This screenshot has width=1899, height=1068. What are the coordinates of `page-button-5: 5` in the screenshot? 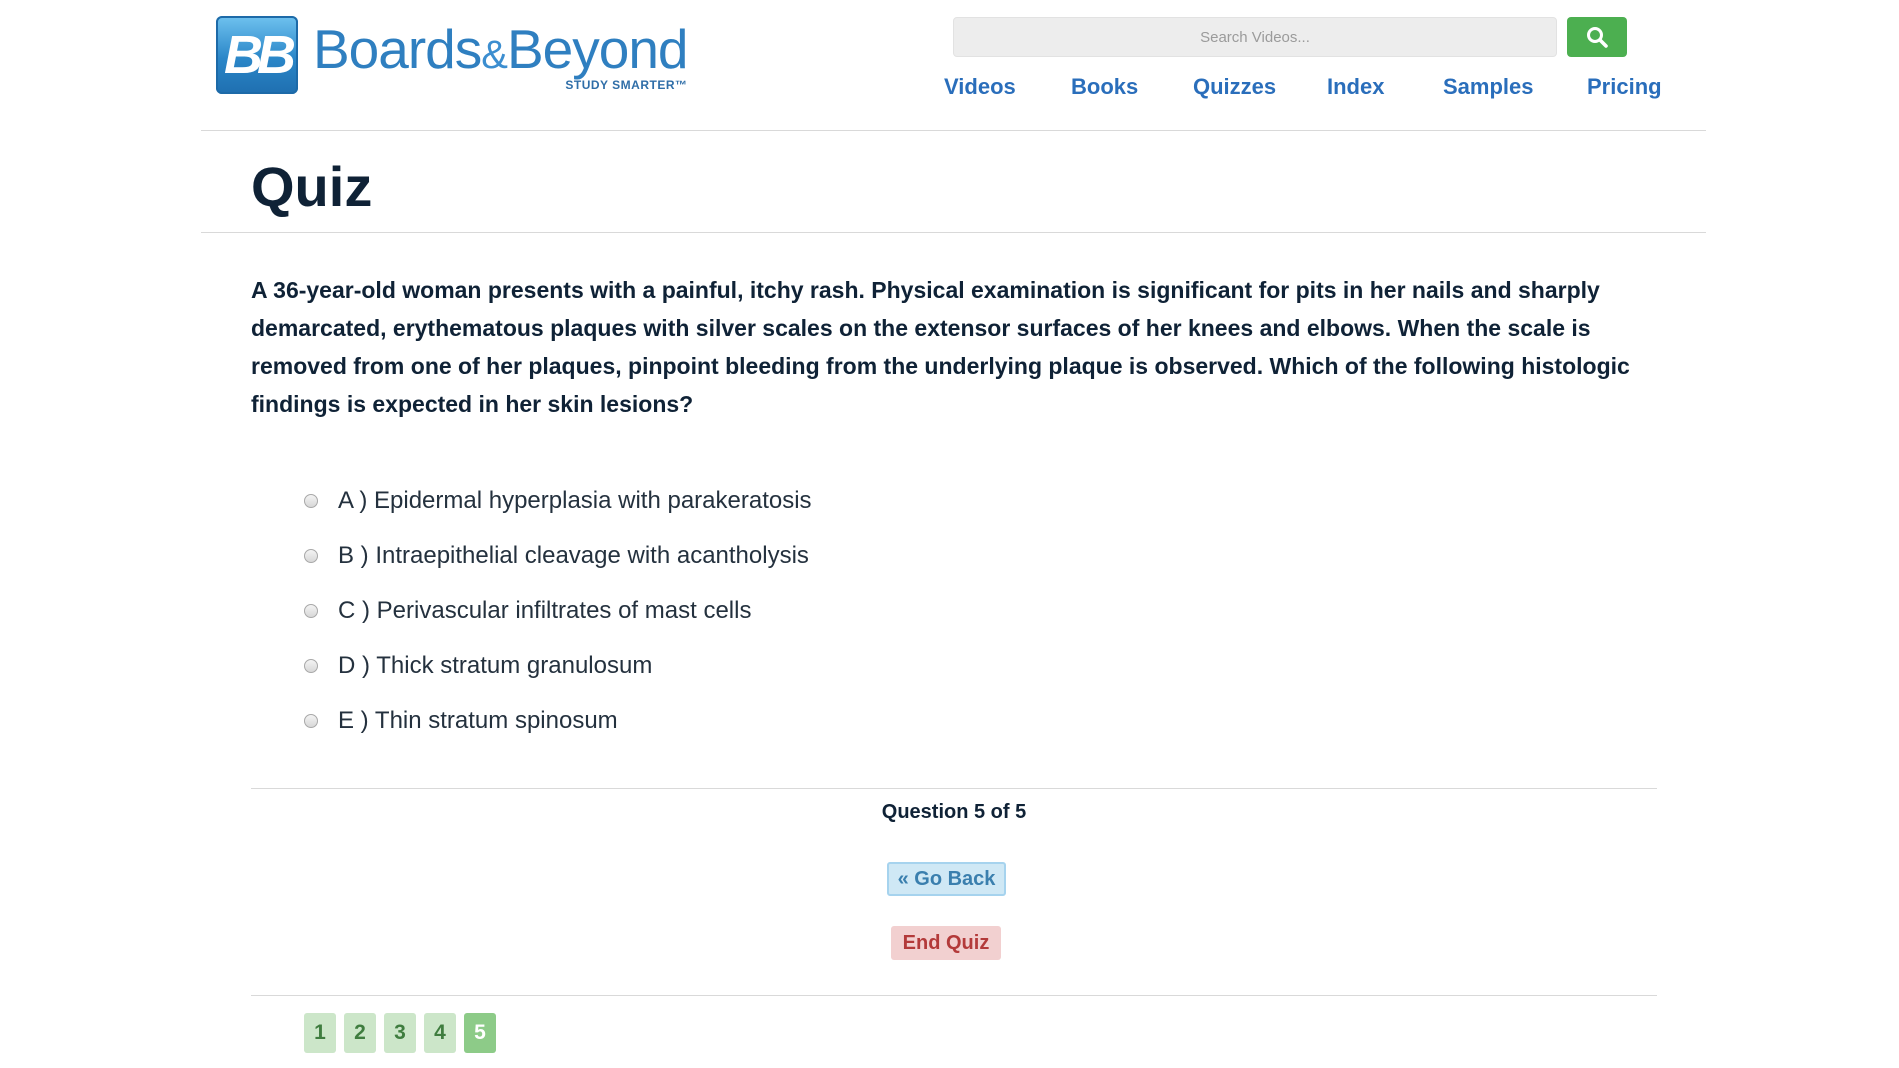 It's located at (480, 1033).